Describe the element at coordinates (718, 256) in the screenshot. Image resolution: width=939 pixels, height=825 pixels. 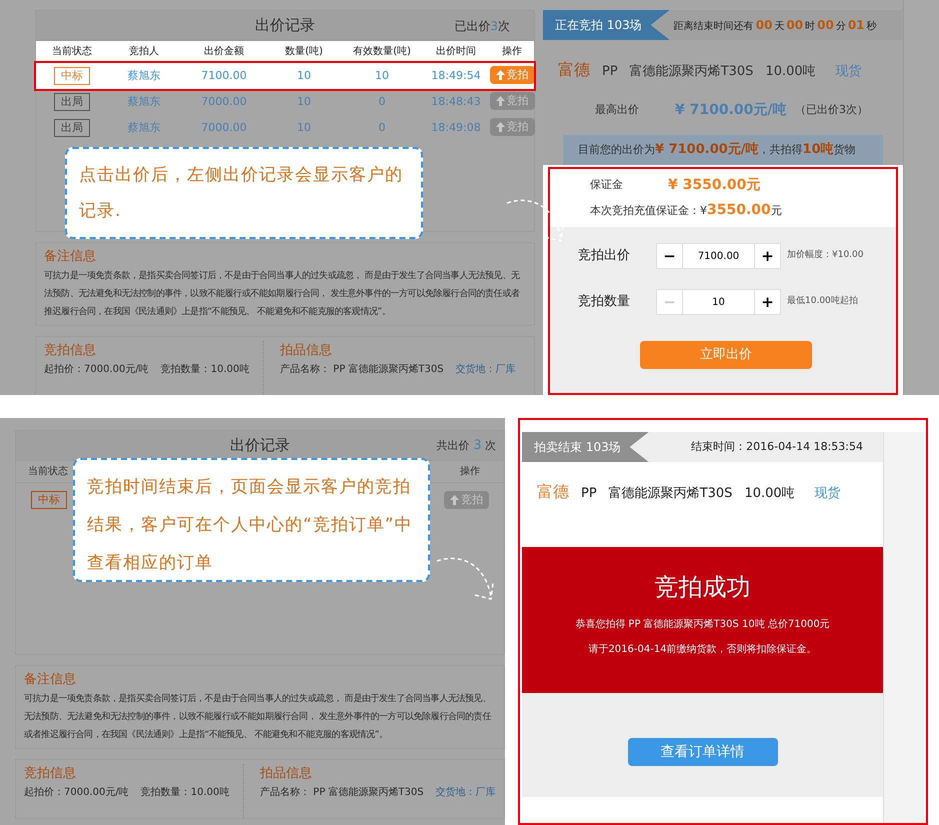
I see `stepper-value: 7100.00` at that location.